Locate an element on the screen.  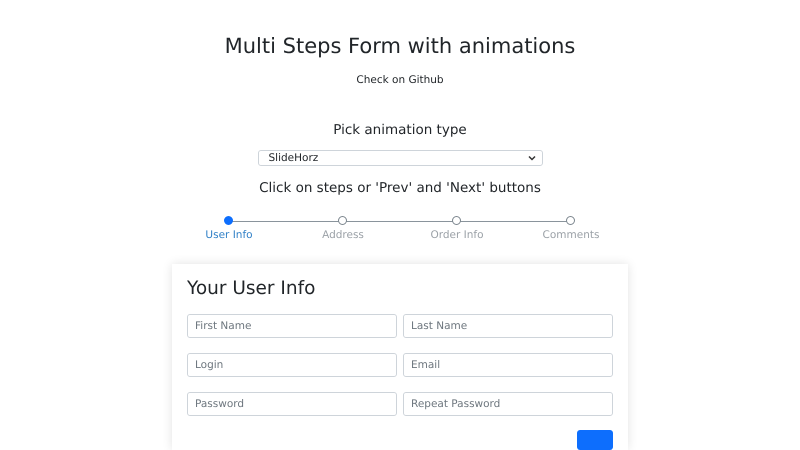
input-field: Repeat Password is located at coordinates (508, 404).